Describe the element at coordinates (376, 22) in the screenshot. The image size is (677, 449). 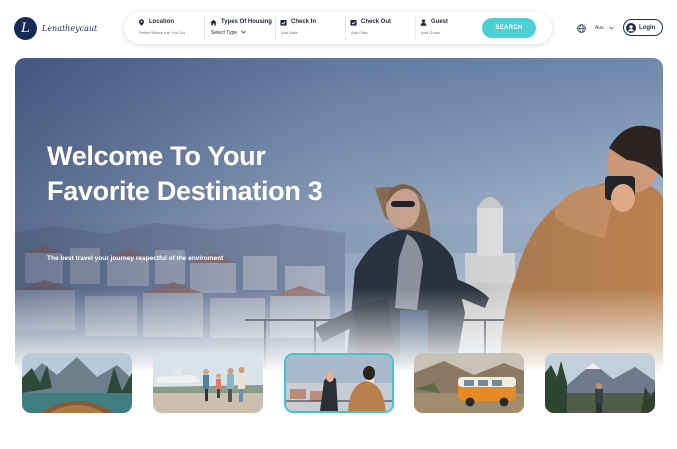
I see `check-out-label: Check Out` at that location.